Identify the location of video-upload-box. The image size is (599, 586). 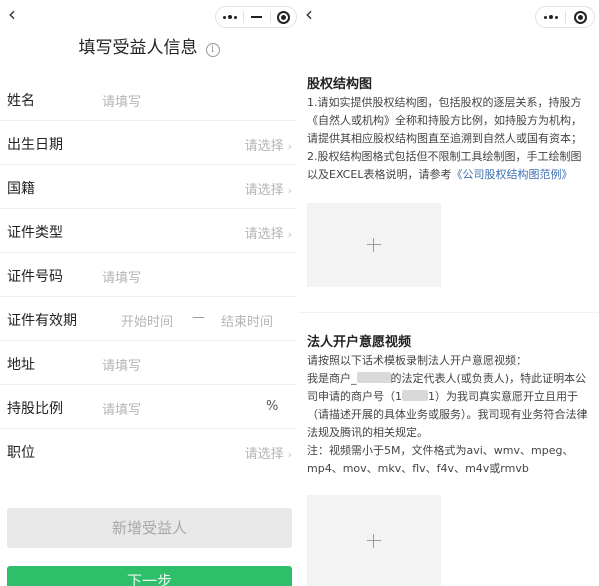
(374, 540).